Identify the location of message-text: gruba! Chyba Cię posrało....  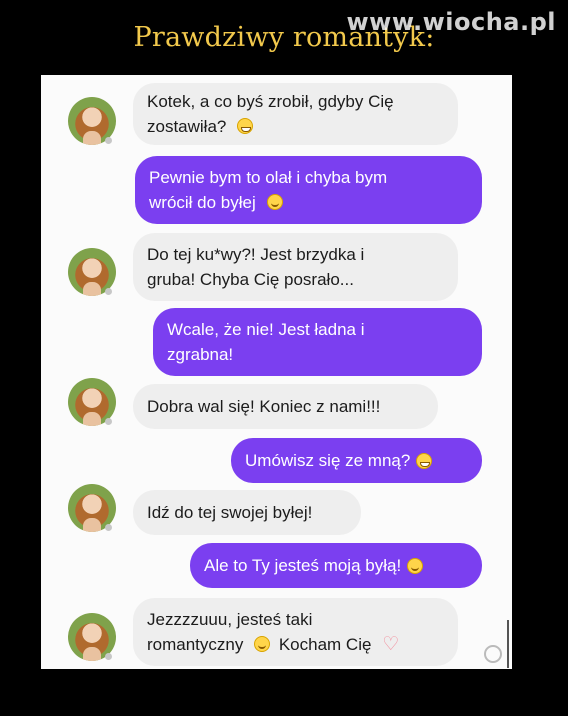
(250, 279).